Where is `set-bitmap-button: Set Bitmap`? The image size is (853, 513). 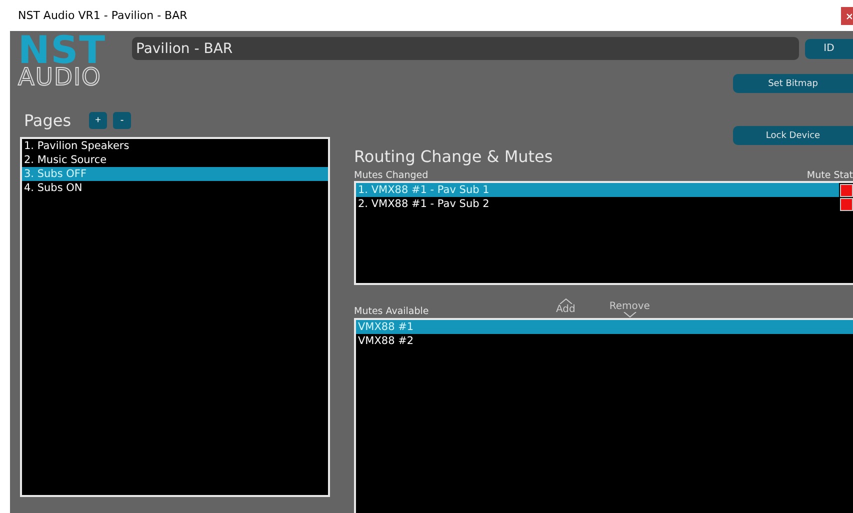 set-bitmap-button: Set Bitmap is located at coordinates (793, 83).